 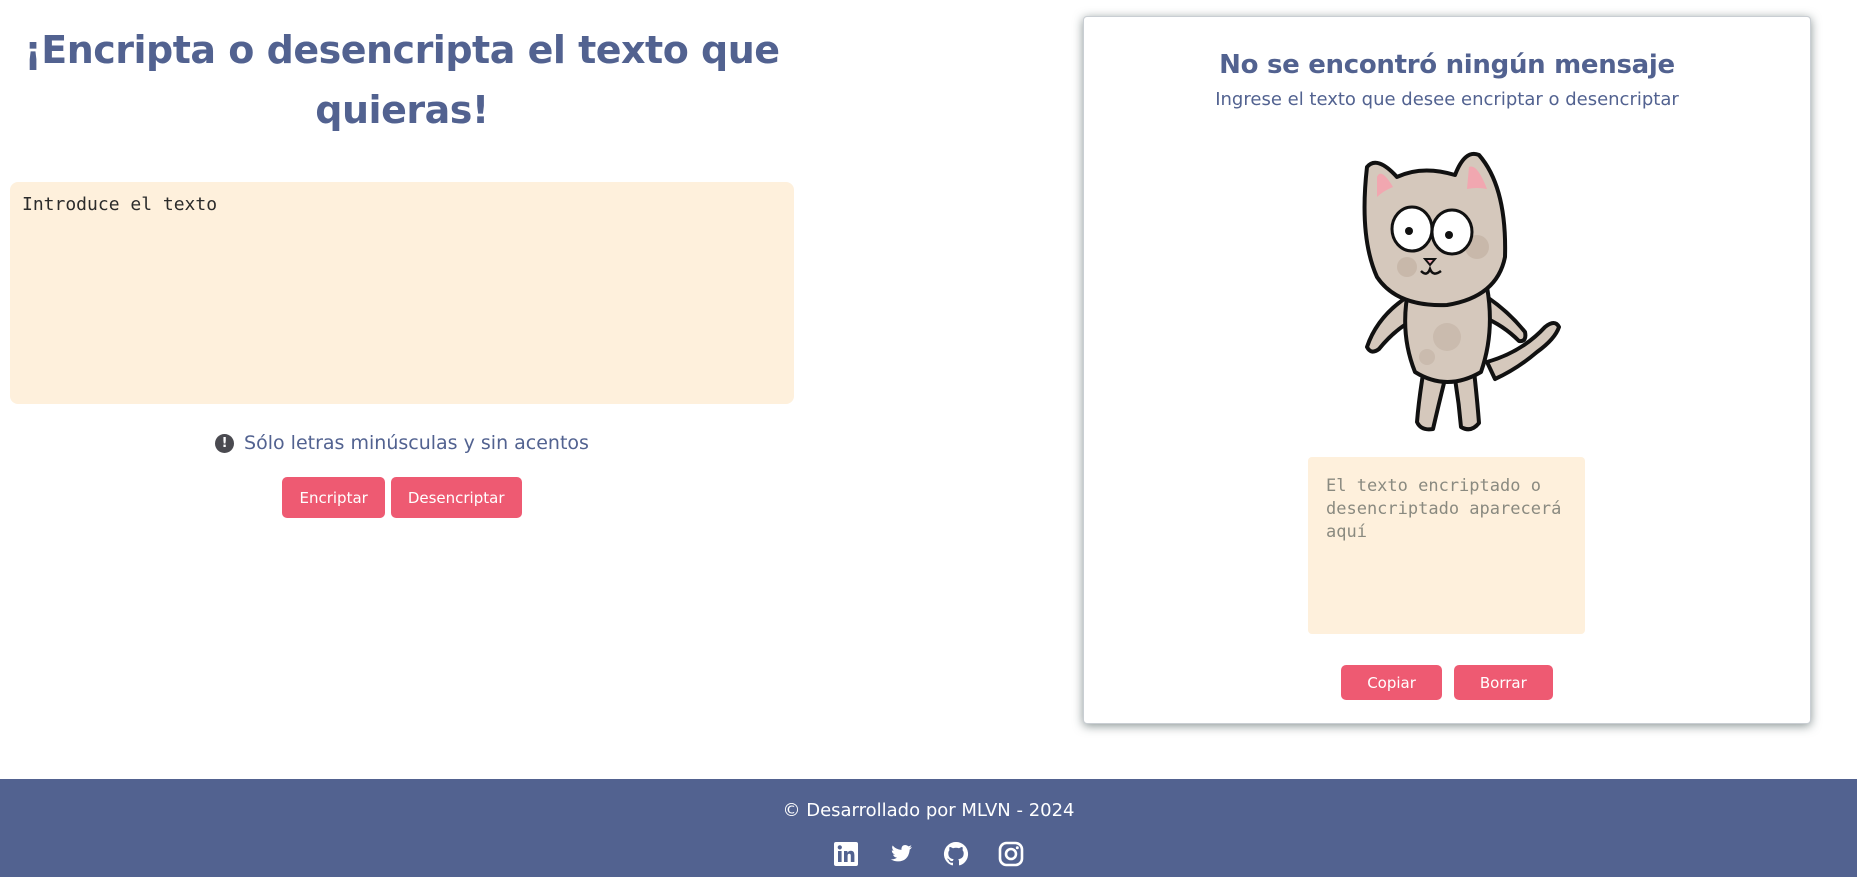 I want to click on github-icon, so click(x=956, y=854).